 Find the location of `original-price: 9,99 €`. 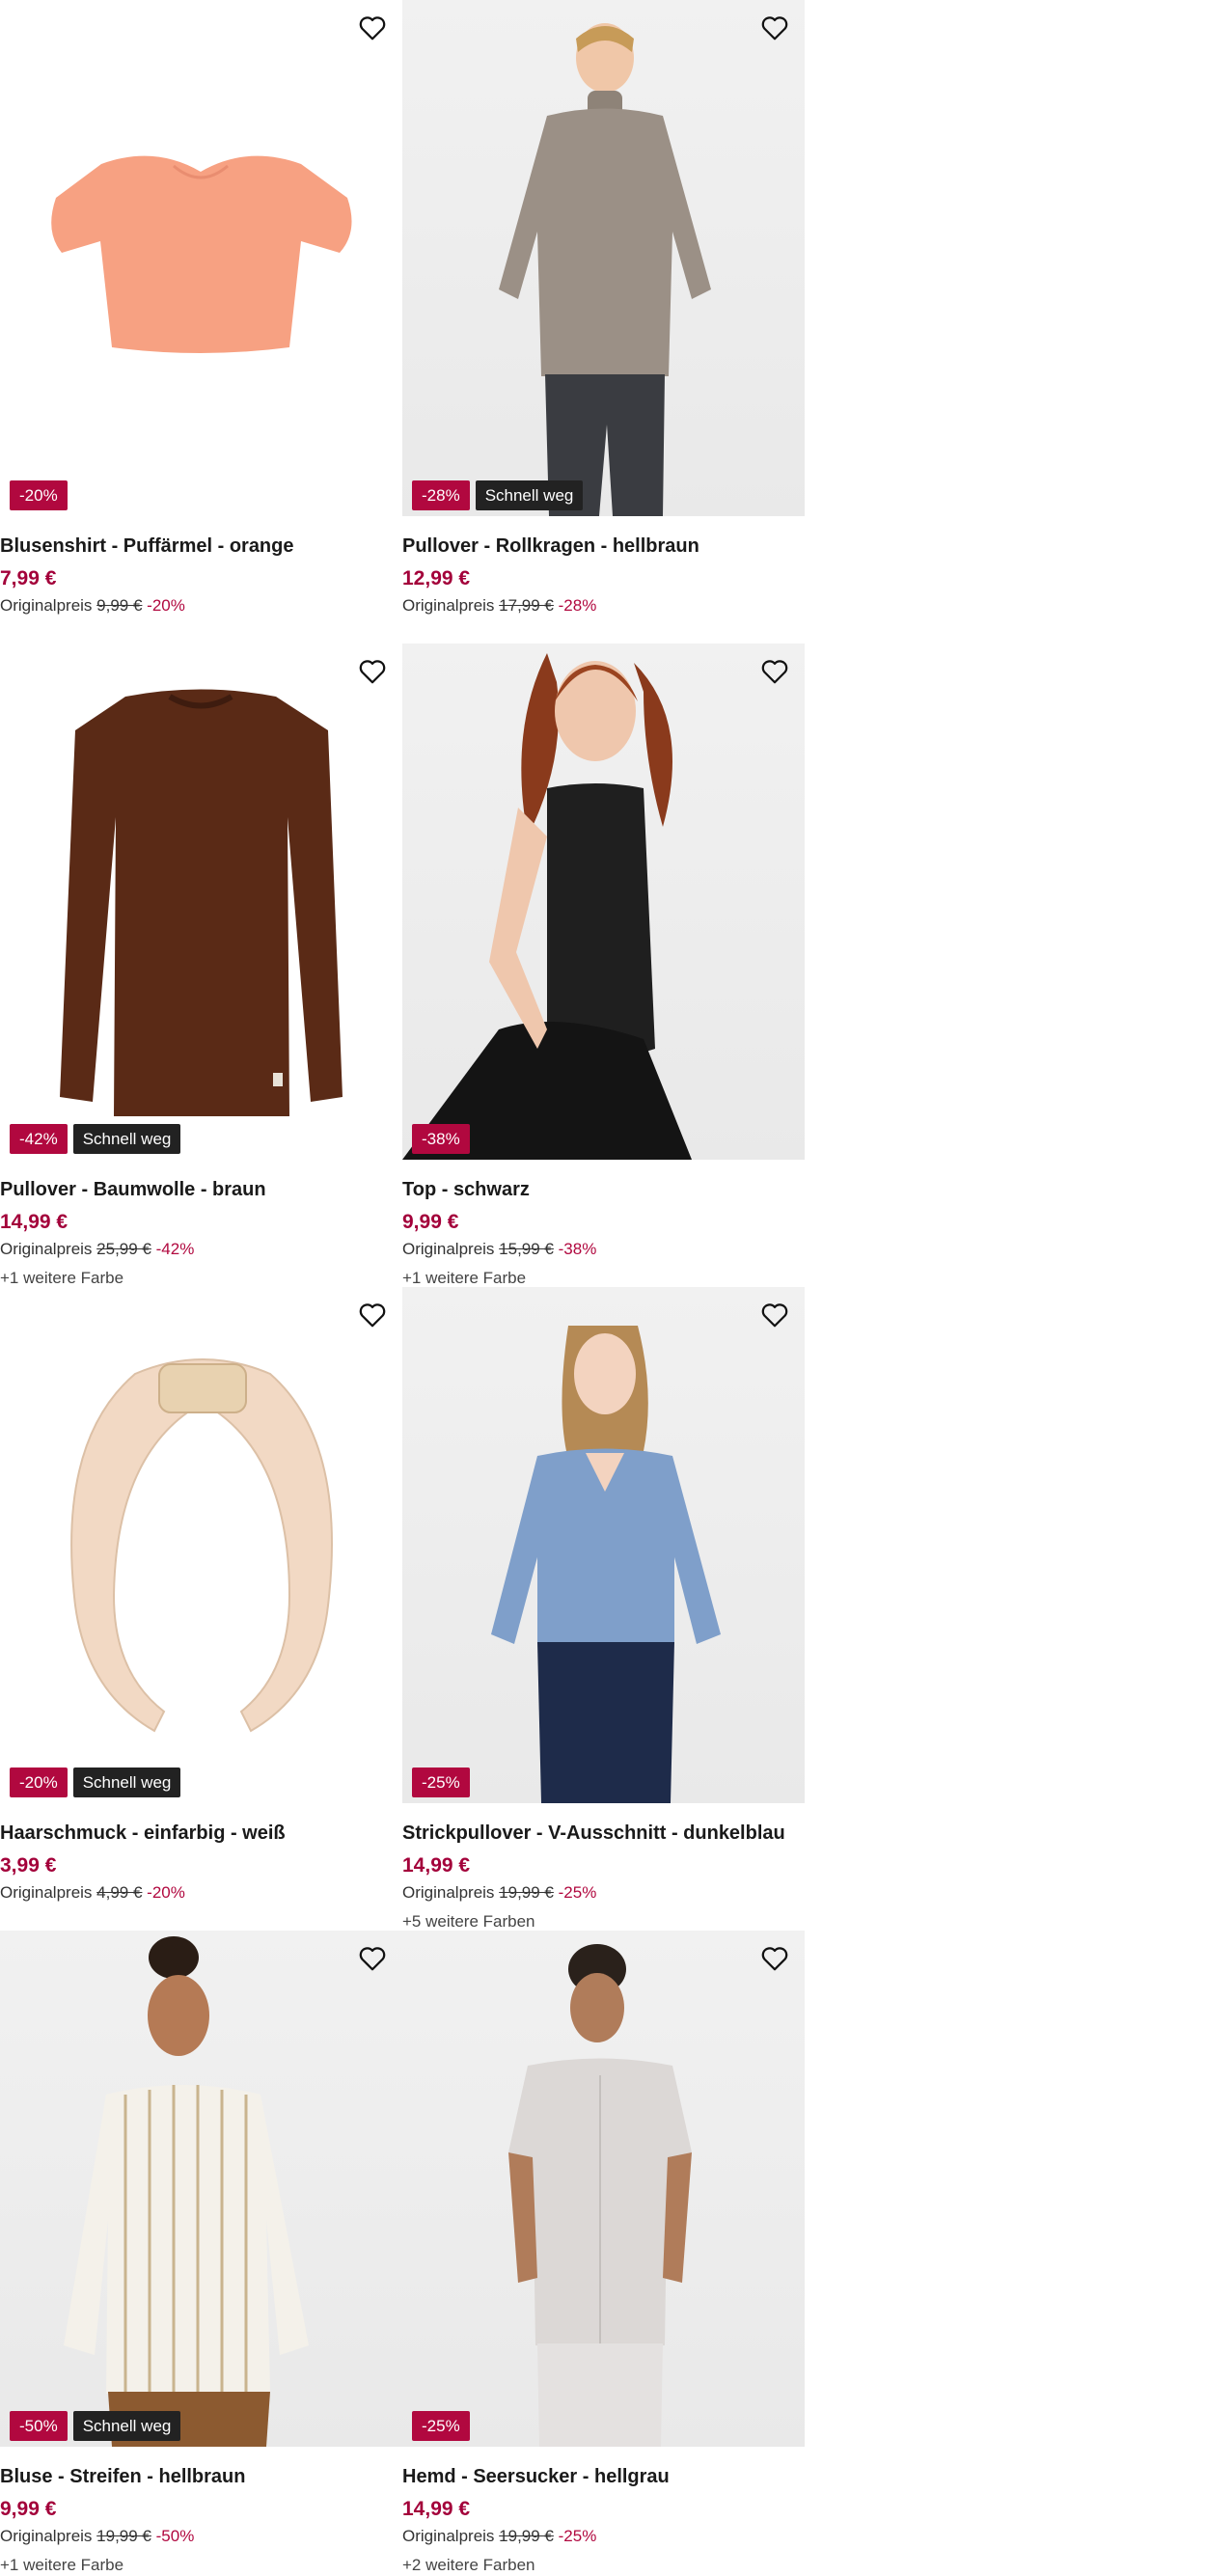

original-price: 9,99 € is located at coordinates (119, 606).